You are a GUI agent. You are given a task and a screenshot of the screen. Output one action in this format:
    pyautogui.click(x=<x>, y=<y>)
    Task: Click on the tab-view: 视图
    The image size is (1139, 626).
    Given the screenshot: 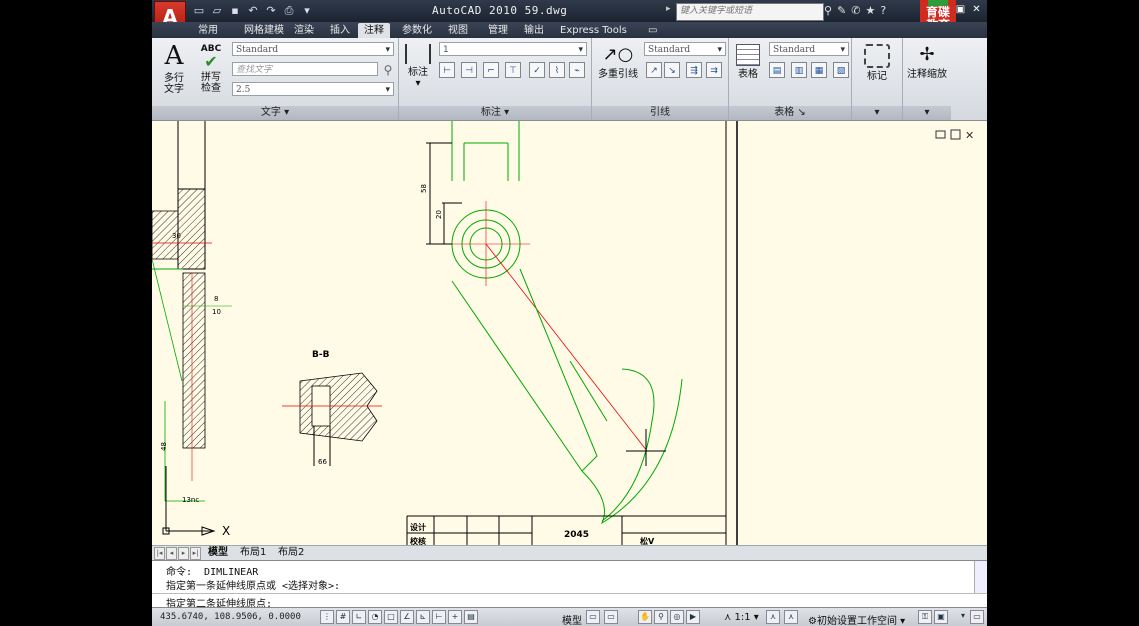 What is the action you would take?
    pyautogui.click(x=458, y=30)
    